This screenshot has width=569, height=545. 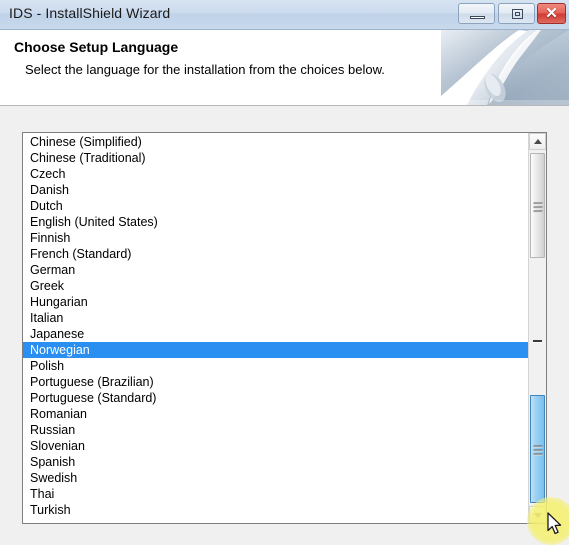 What do you see at coordinates (275, 206) in the screenshot?
I see `language-list-item: Dutch` at bounding box center [275, 206].